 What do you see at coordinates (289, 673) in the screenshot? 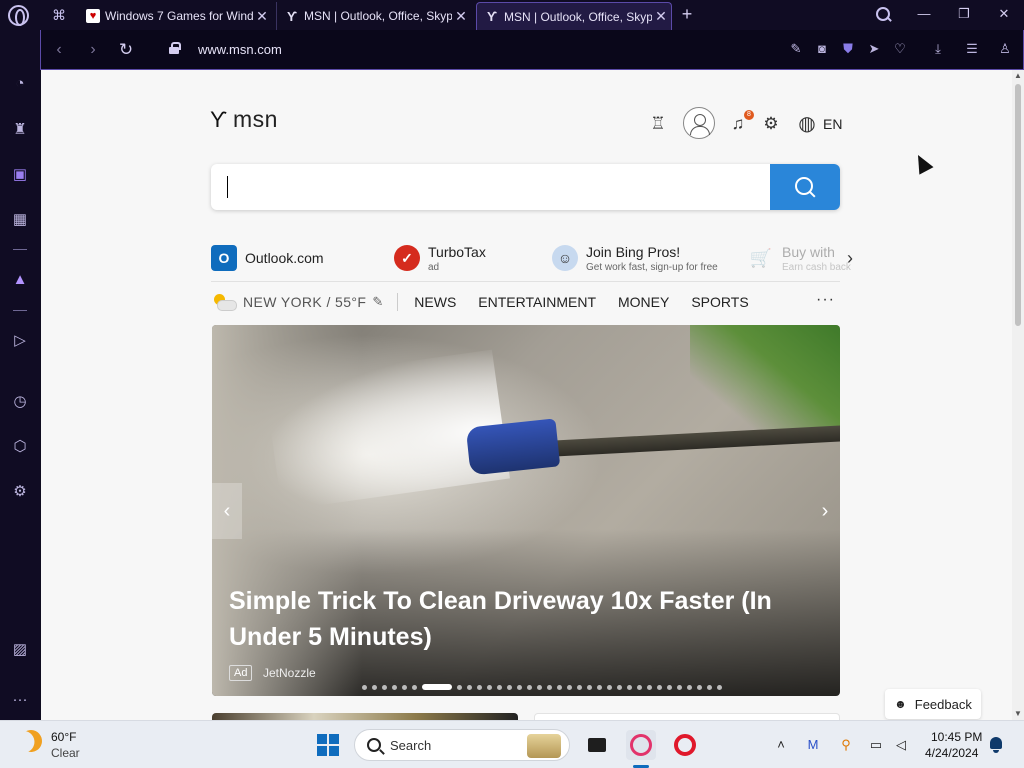
I see `hero-source: JetNozzle` at bounding box center [289, 673].